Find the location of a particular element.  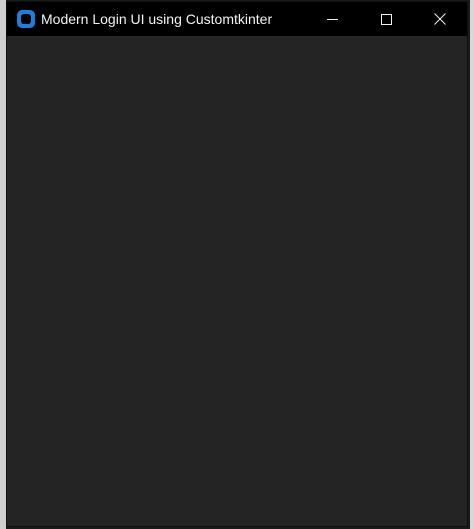

title-bar: Modern Login UI using Customtkinter is located at coordinates (237, 19).